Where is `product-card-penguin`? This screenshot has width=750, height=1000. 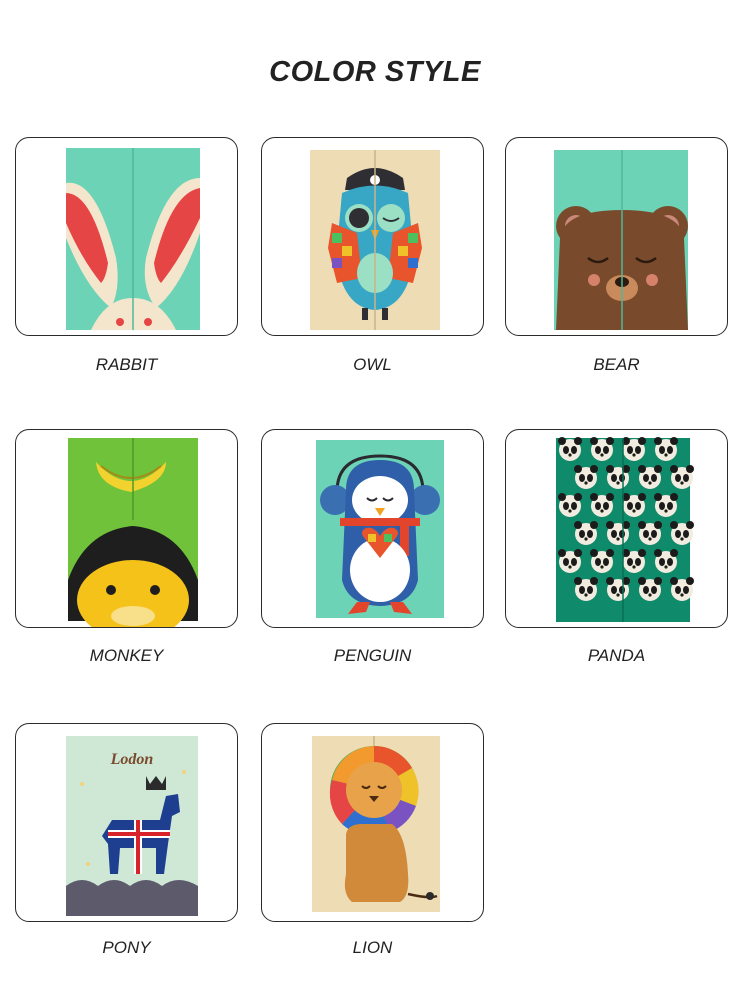 product-card-penguin is located at coordinates (372, 528).